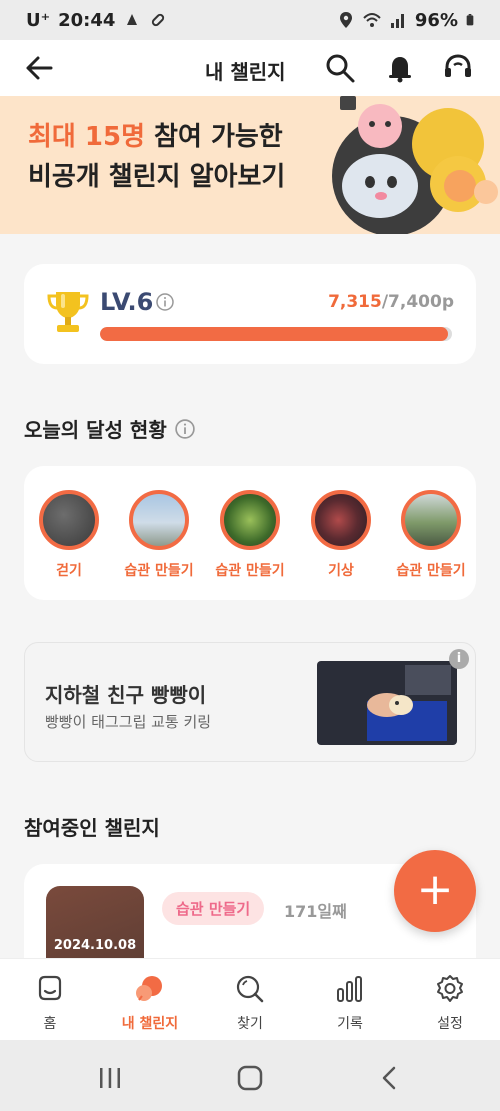  Describe the element at coordinates (450, 1003) in the screenshot. I see `nav-item-settings: 설정` at that location.